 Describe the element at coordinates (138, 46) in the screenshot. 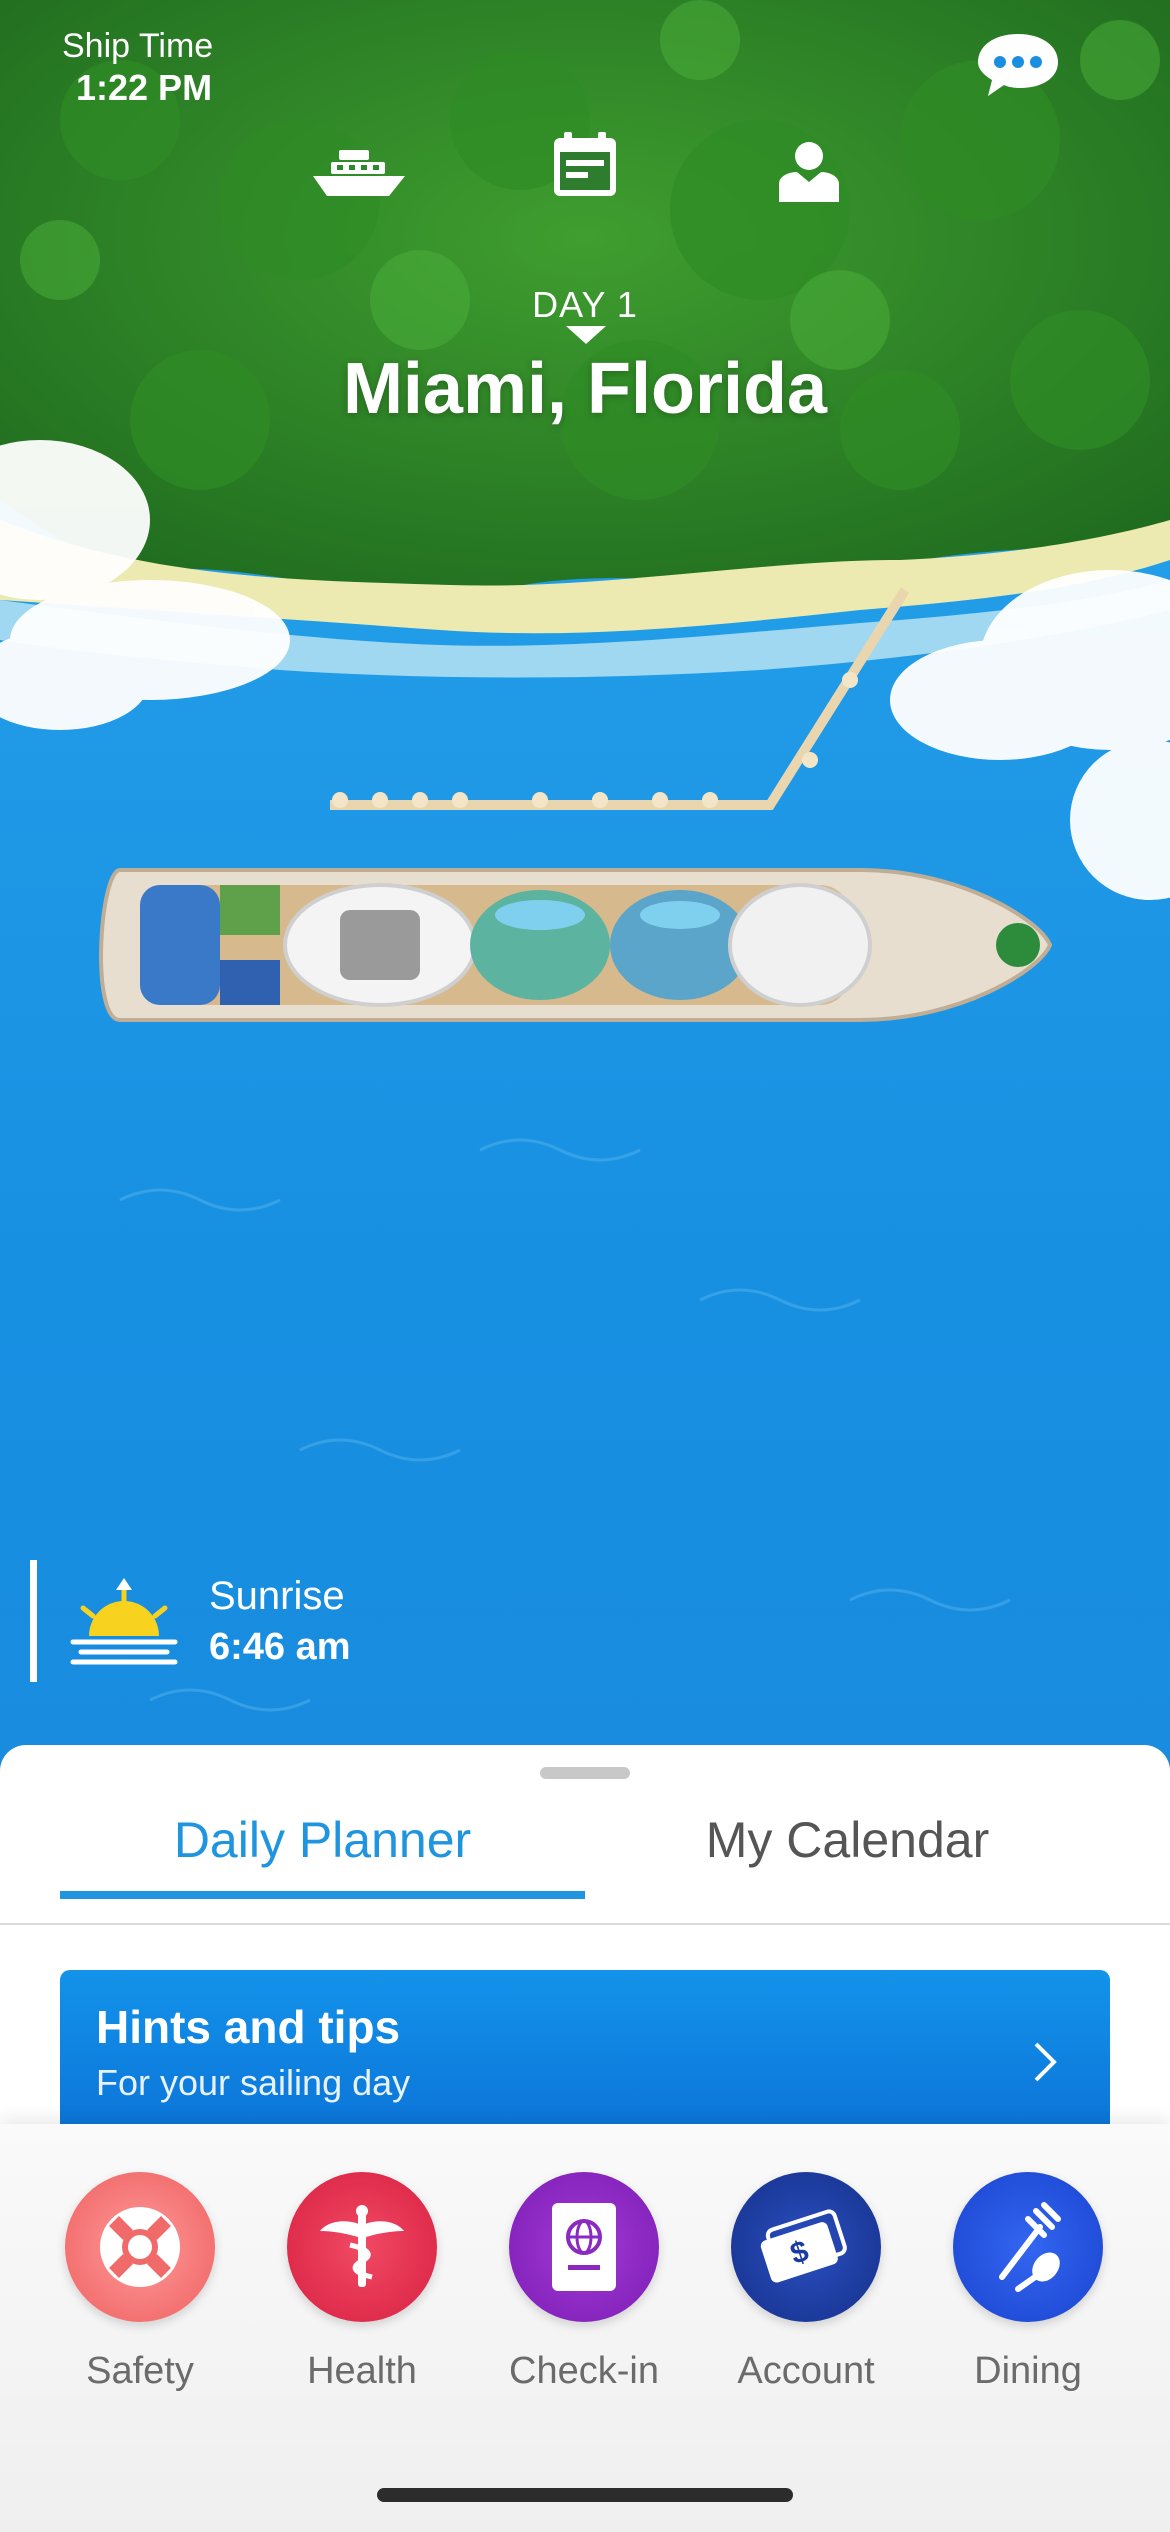

I see `ship-time-label: Ship Time` at that location.